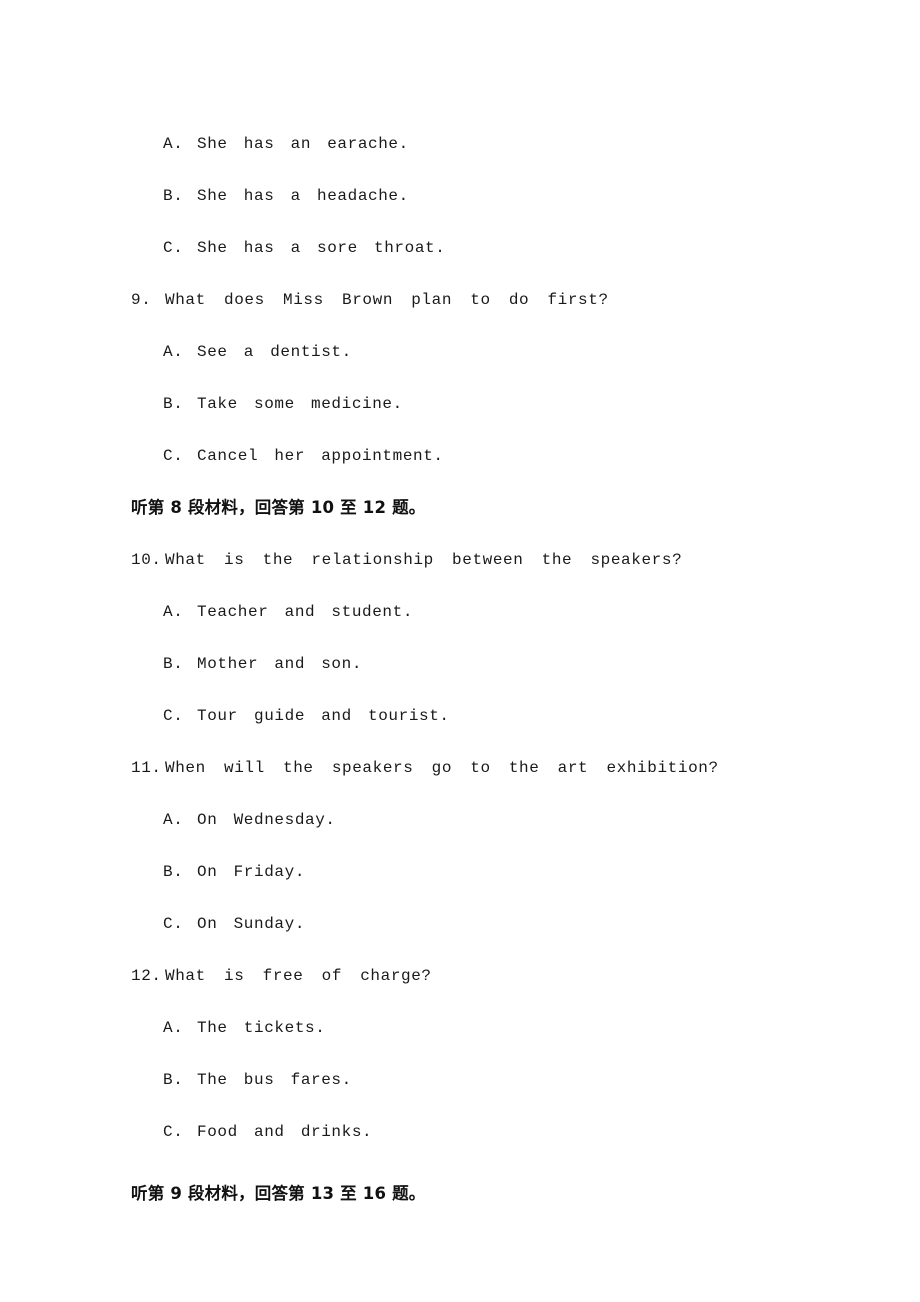 The width and height of the screenshot is (920, 1302). I want to click on option-row: A. Teacher and student., so click(481, 612).